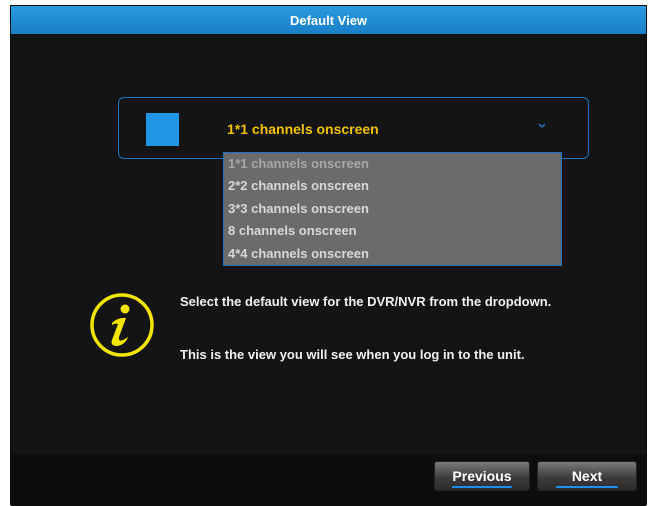 This screenshot has width=649, height=506. I want to click on dropdown-option-3x3: 3*3 channels onscreen, so click(392, 209).